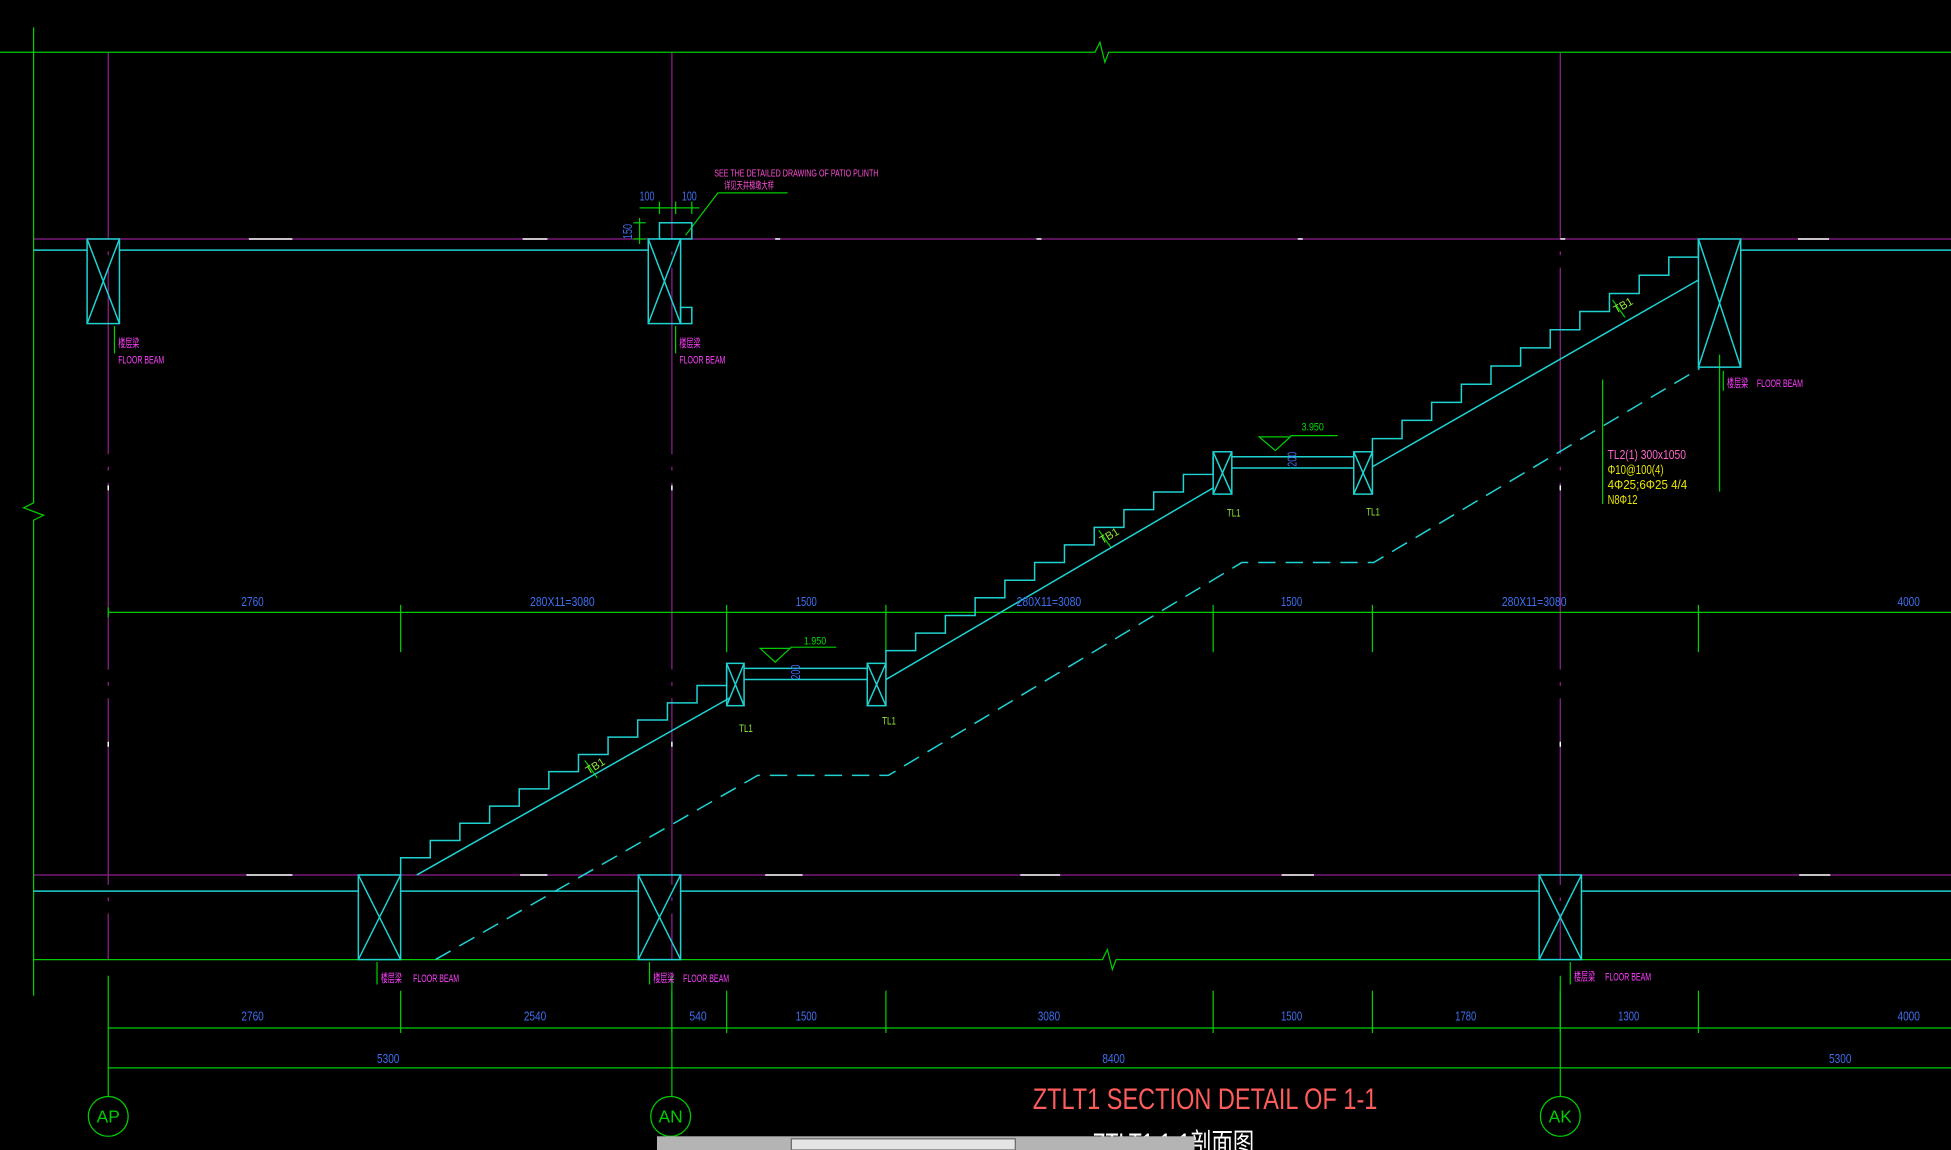 This screenshot has height=1150, width=1951. What do you see at coordinates (1113, 1059) in the screenshot?
I see `dimension-text: 8400` at bounding box center [1113, 1059].